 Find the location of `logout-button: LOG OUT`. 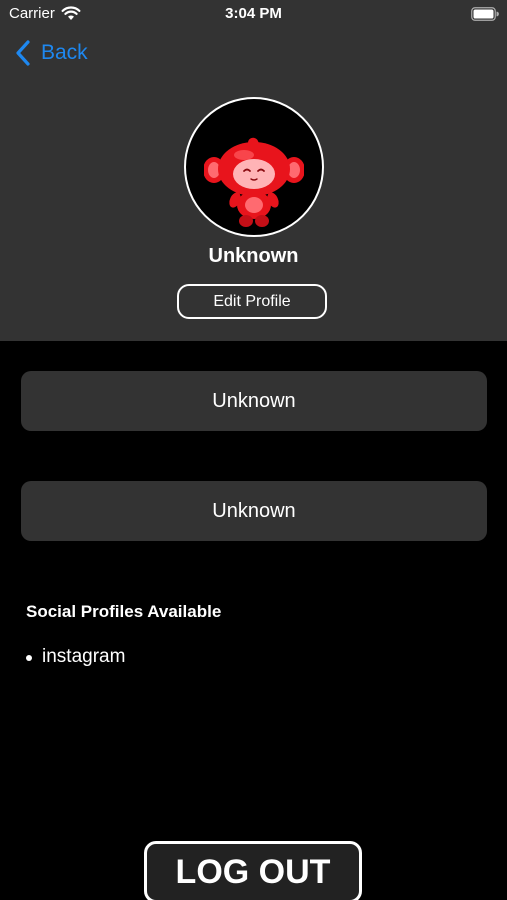

logout-button: LOG OUT is located at coordinates (253, 870).